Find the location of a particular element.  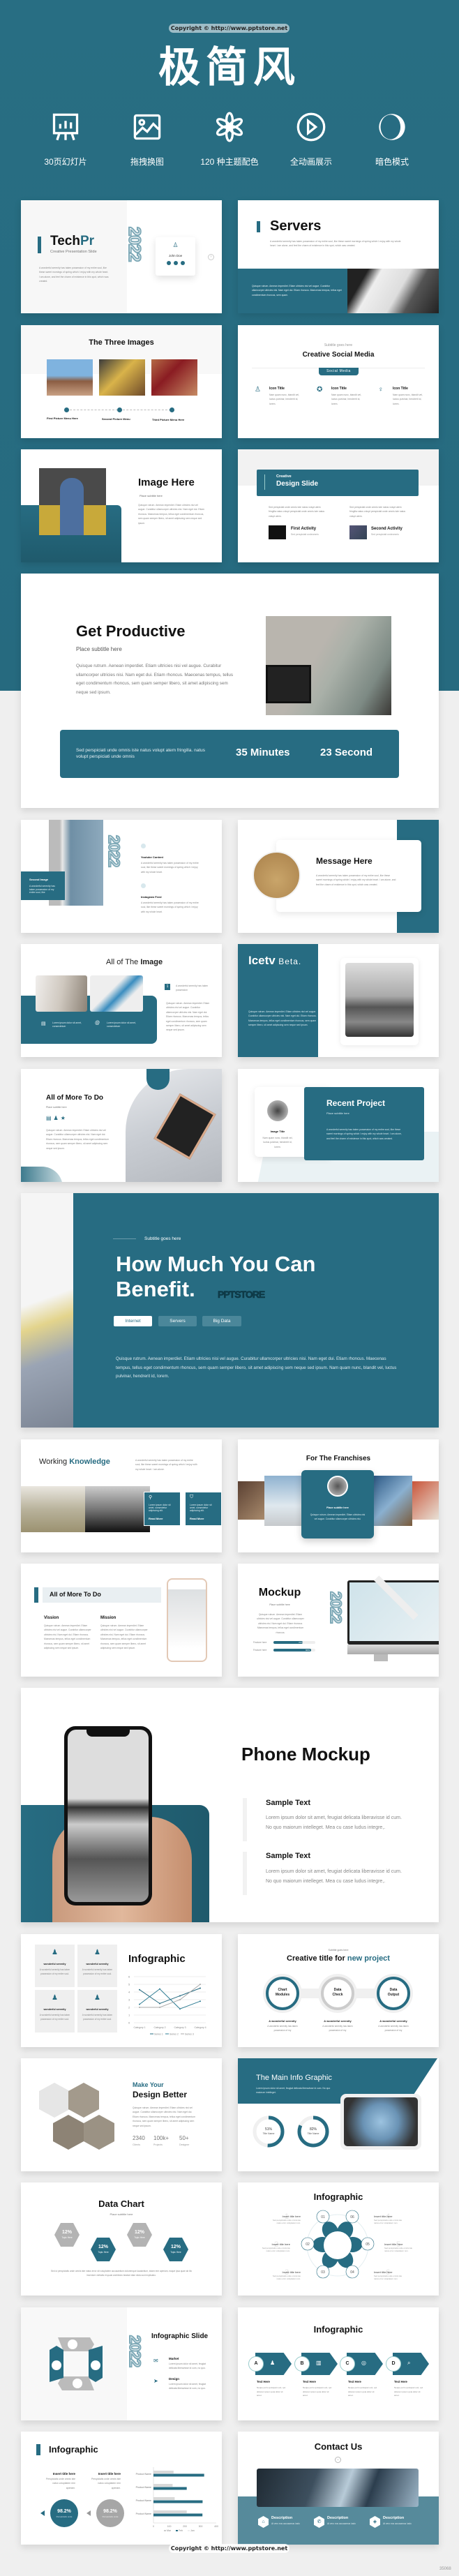

x-tick-label: Category 4 is located at coordinates (200, 2027).